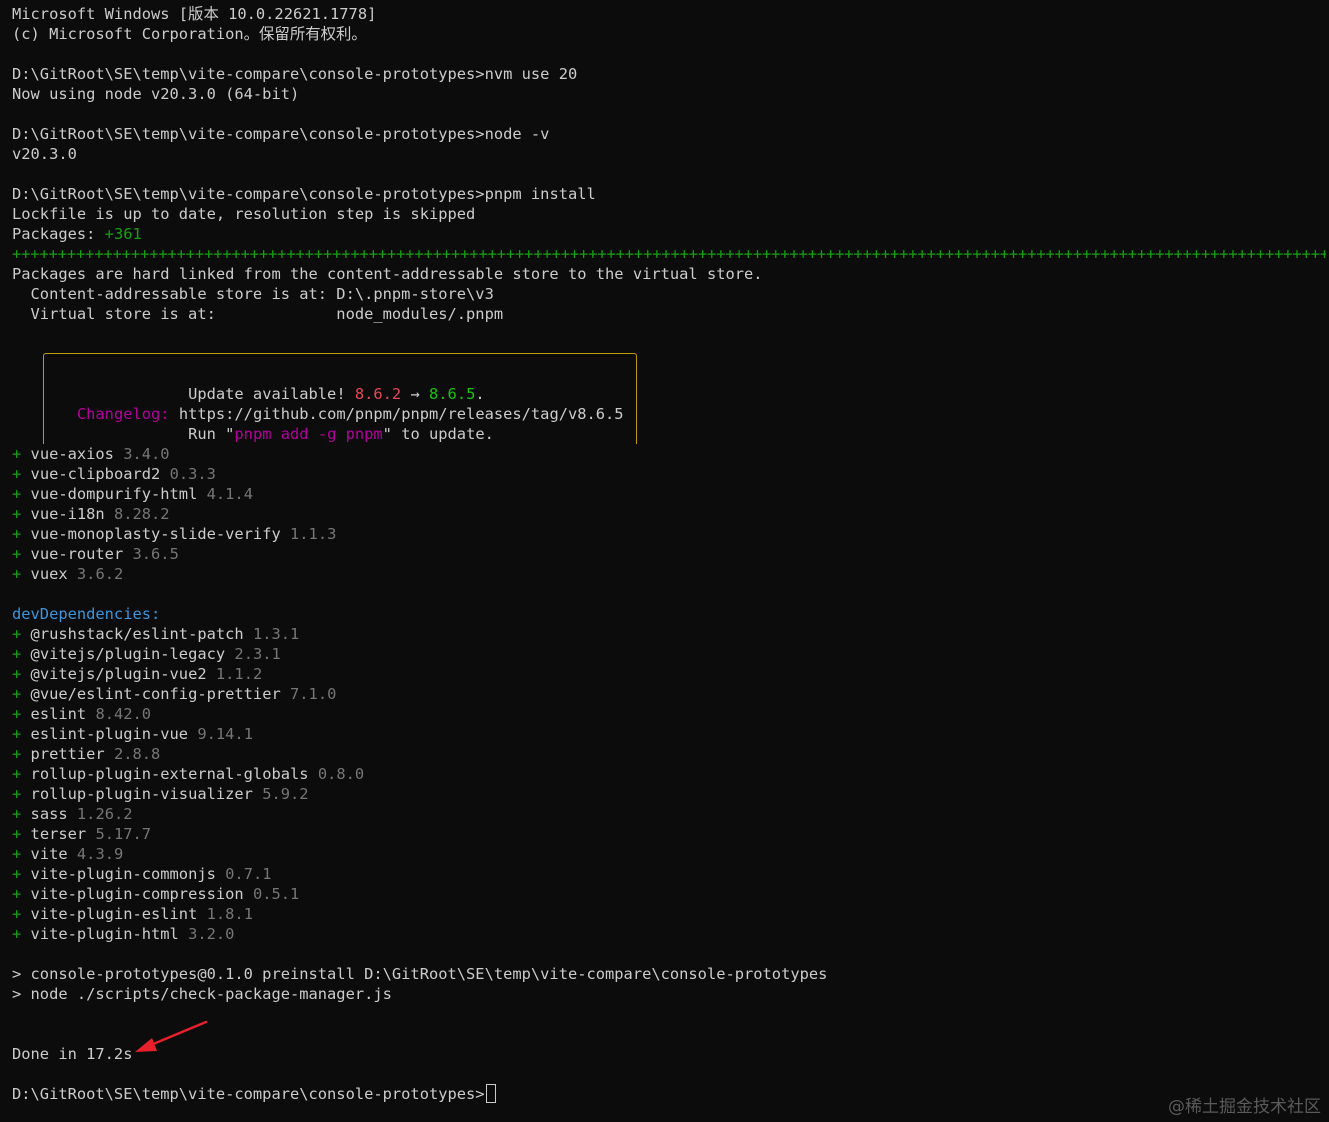  I want to click on package-version: 8.42.0, so click(123, 714).